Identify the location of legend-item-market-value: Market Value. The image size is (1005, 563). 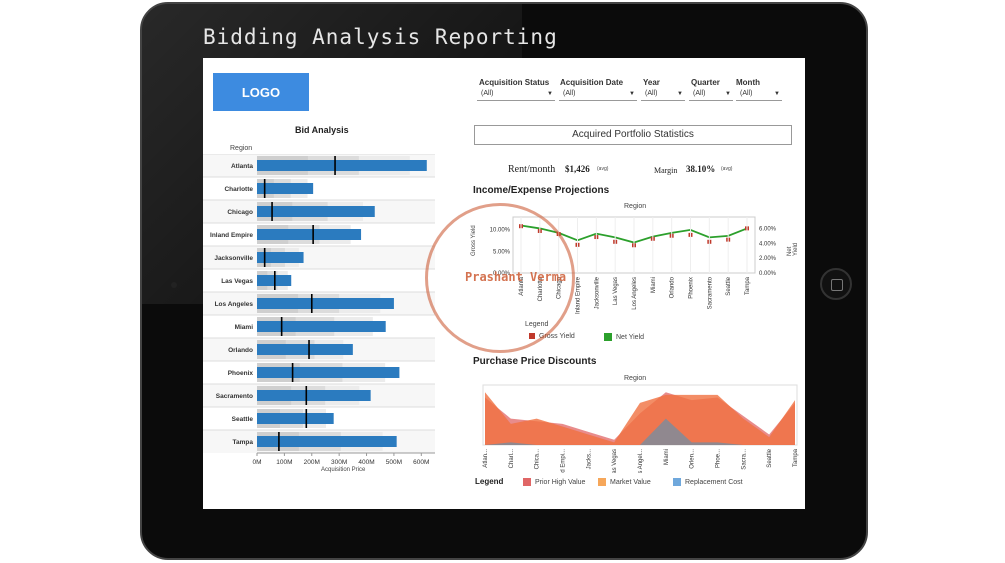
(624, 482).